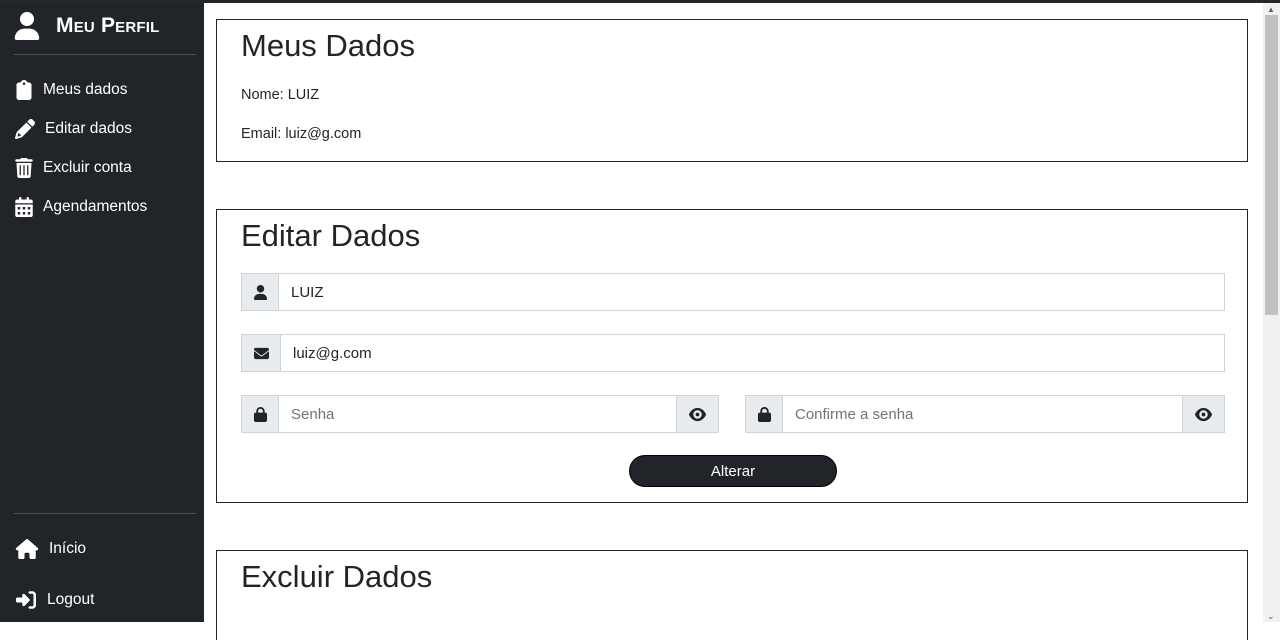 This screenshot has height=640, width=1280. I want to click on confirme-senha-input, so click(983, 414).